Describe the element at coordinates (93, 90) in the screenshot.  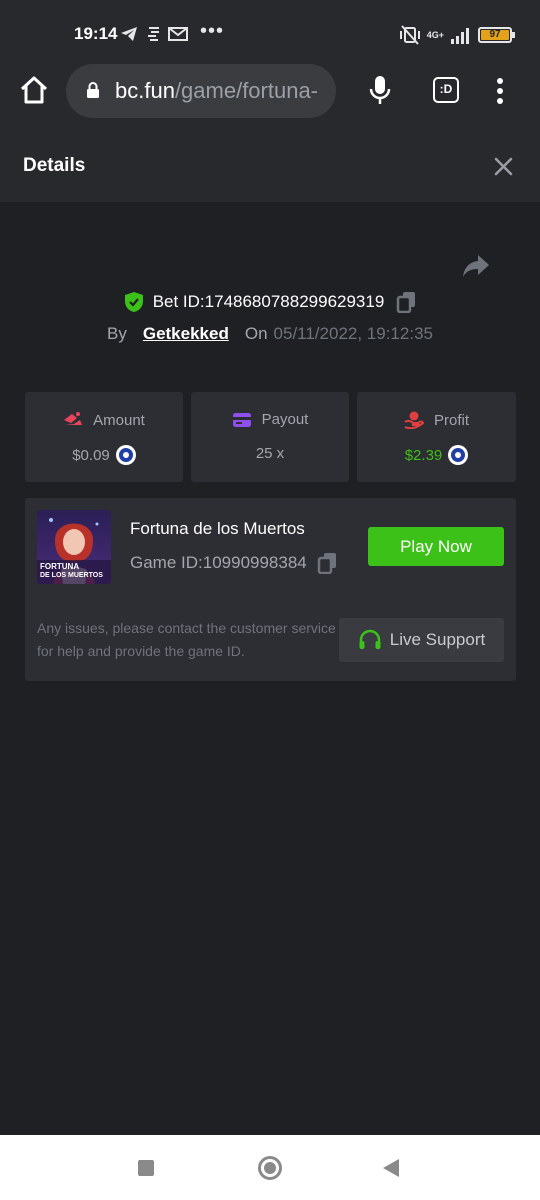
I see `lock-icon` at that location.